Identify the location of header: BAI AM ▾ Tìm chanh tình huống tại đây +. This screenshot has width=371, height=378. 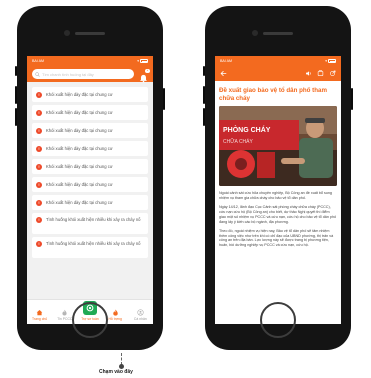
(90, 69).